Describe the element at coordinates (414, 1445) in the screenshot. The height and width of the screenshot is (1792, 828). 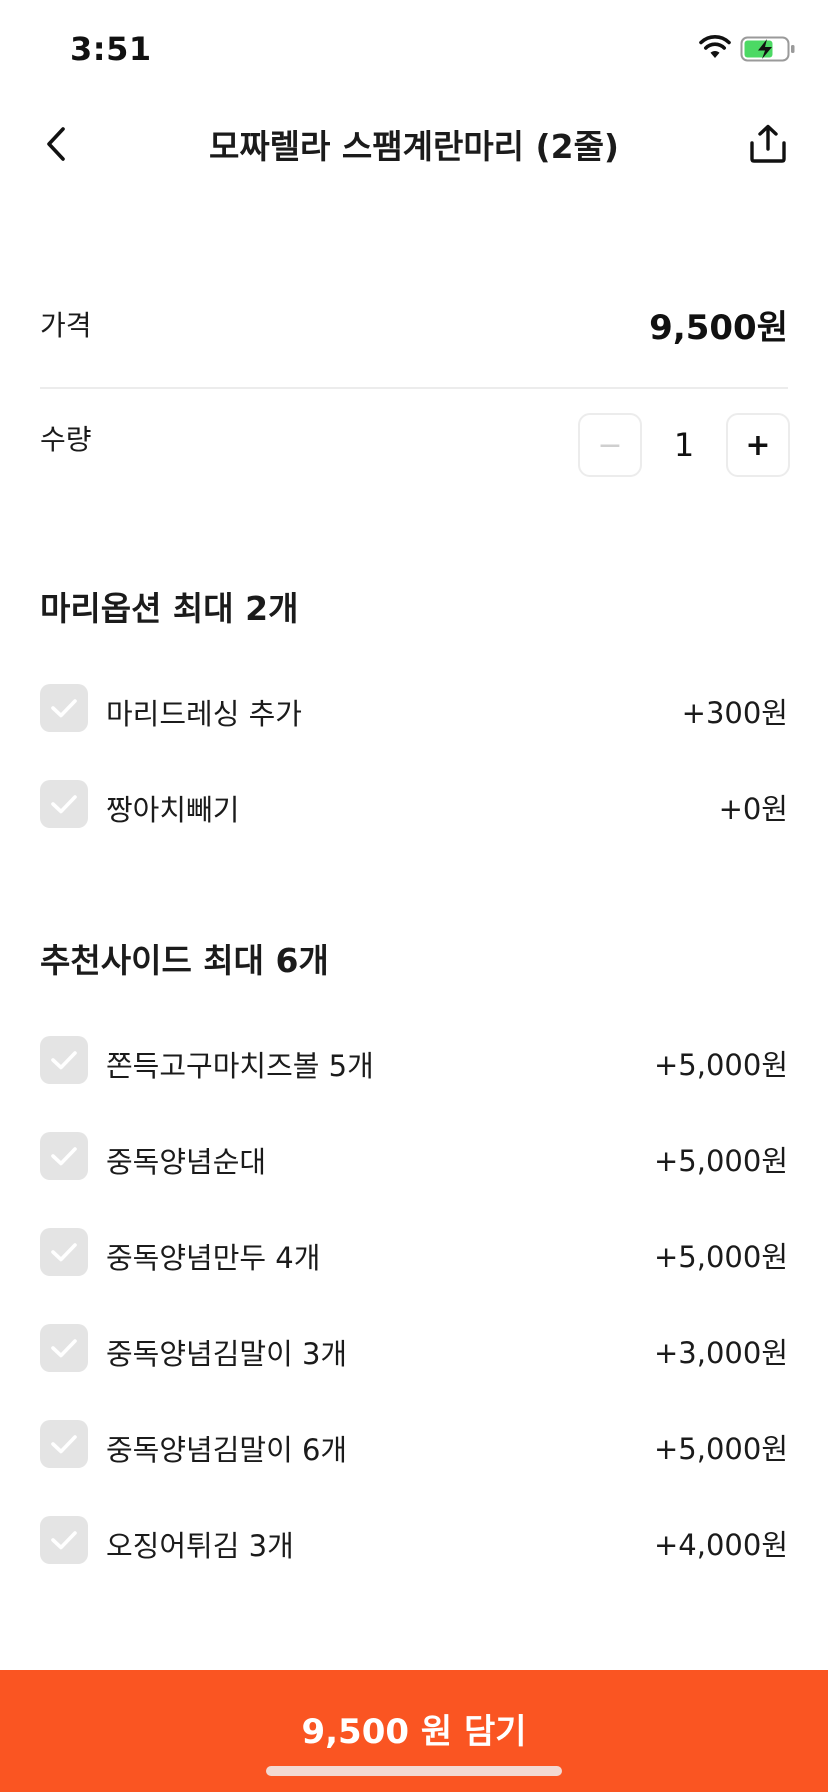
I see `option-row: 중독양념김말이 6개 +5,000원` at that location.